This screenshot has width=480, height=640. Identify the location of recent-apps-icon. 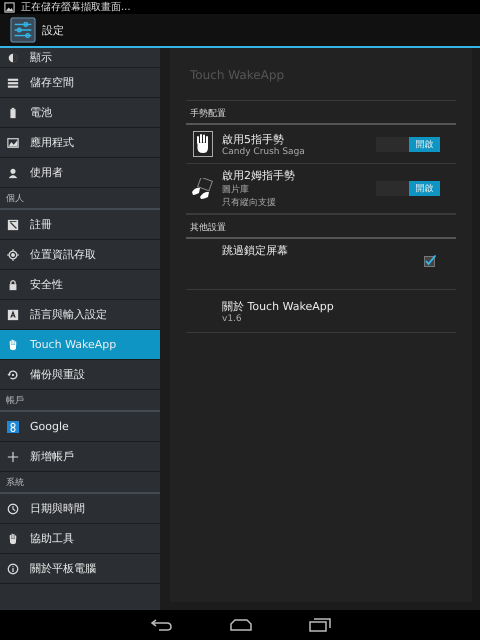
(320, 625).